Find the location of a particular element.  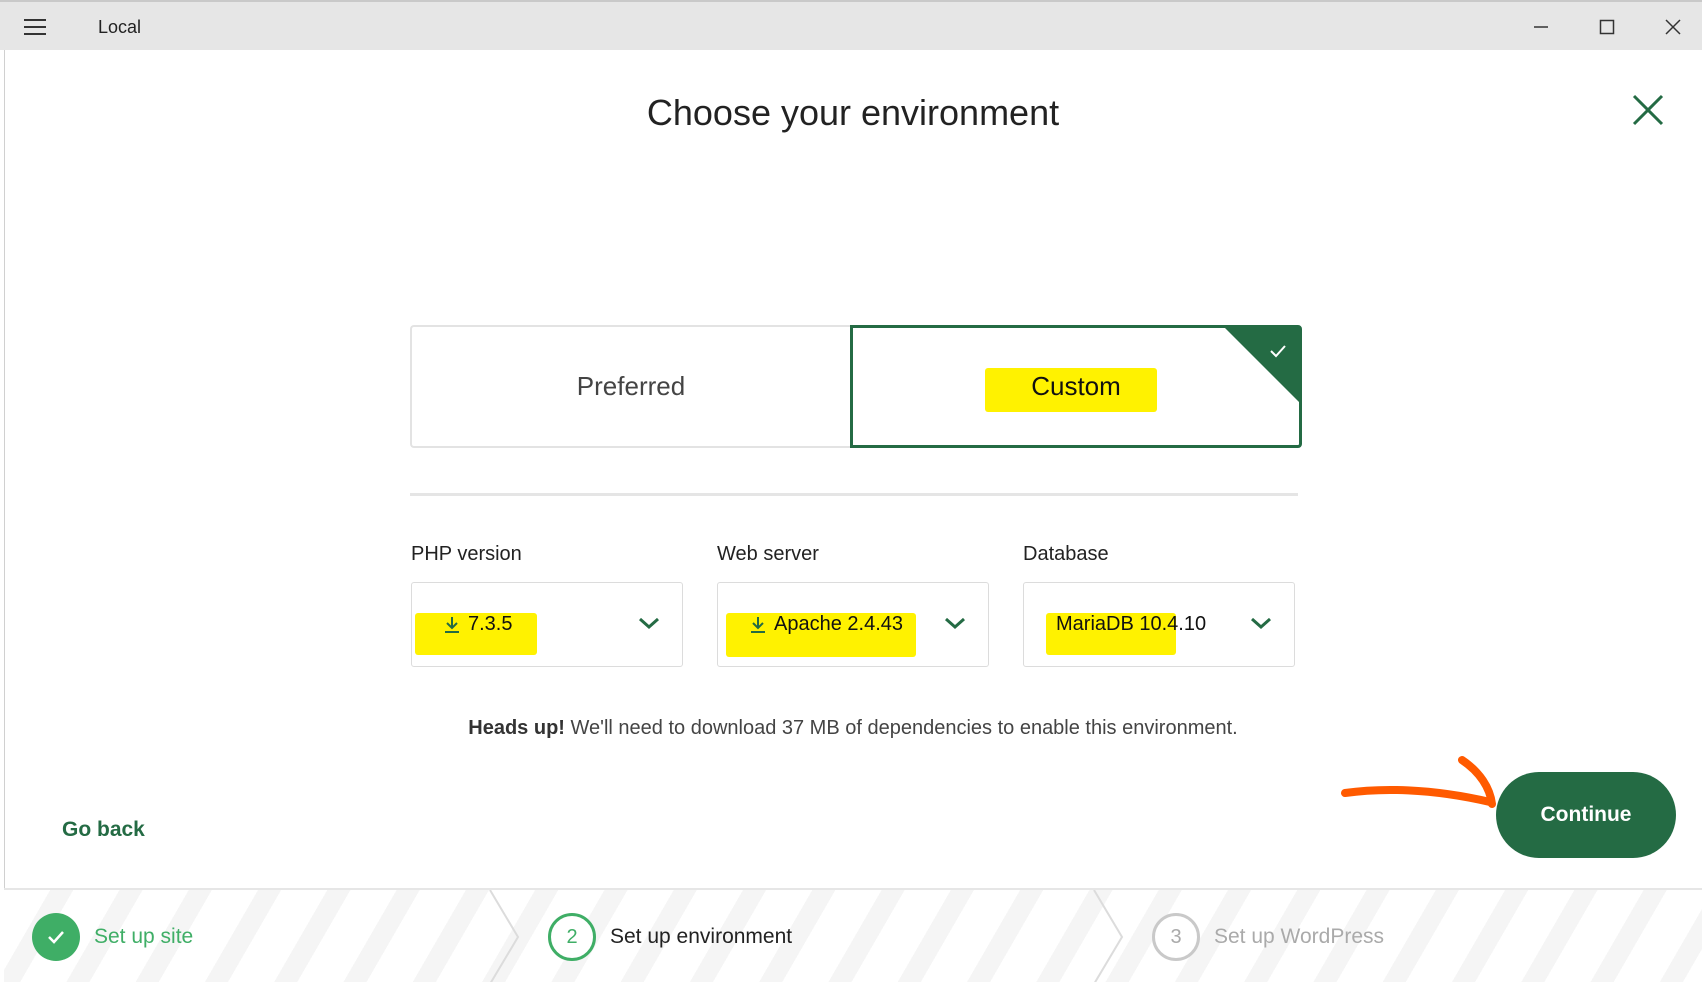

php-version-label: PHP version is located at coordinates (466, 554).